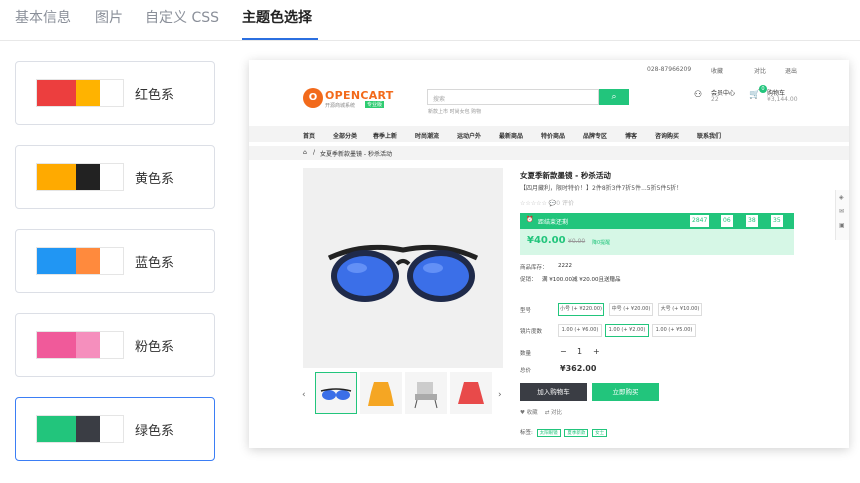  What do you see at coordinates (841, 211) in the screenshot?
I see `chat-icon: ✉` at bounding box center [841, 211].